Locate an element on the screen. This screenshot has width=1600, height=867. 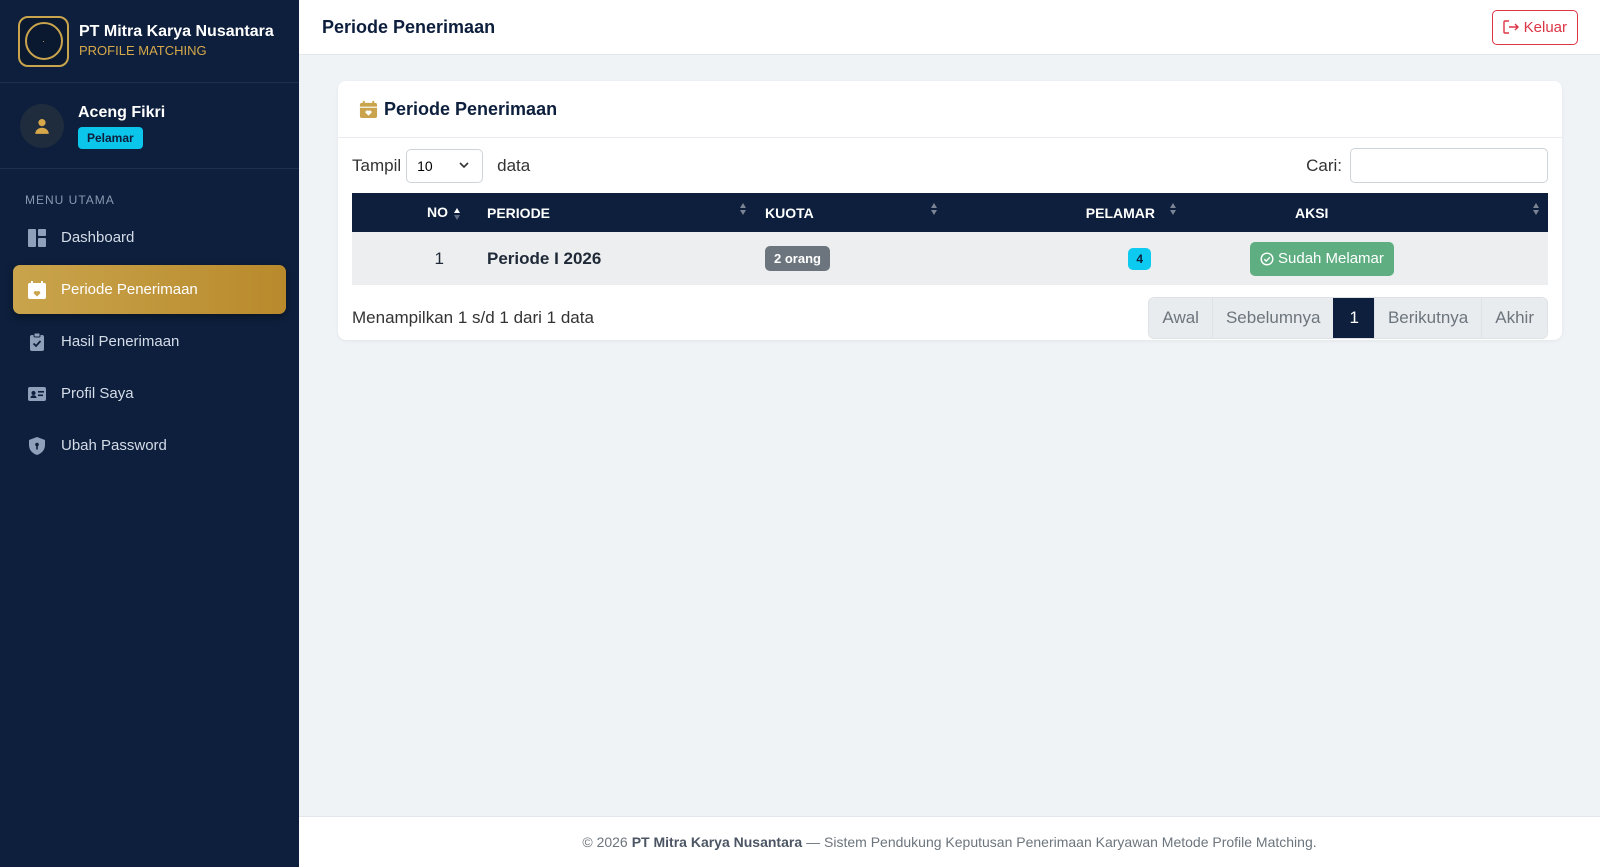
page-last-button: Akhir is located at coordinates (1514, 318).